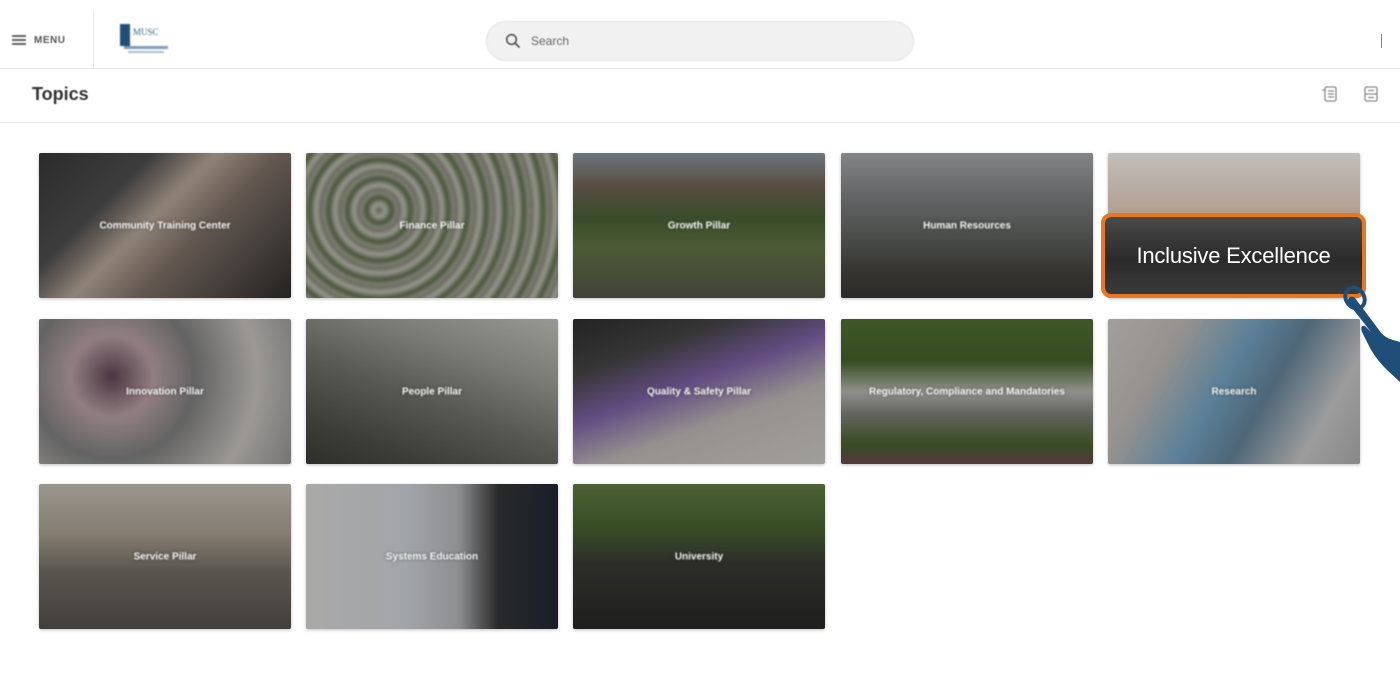  Describe the element at coordinates (711, 41) in the screenshot. I see `search-input` at that location.